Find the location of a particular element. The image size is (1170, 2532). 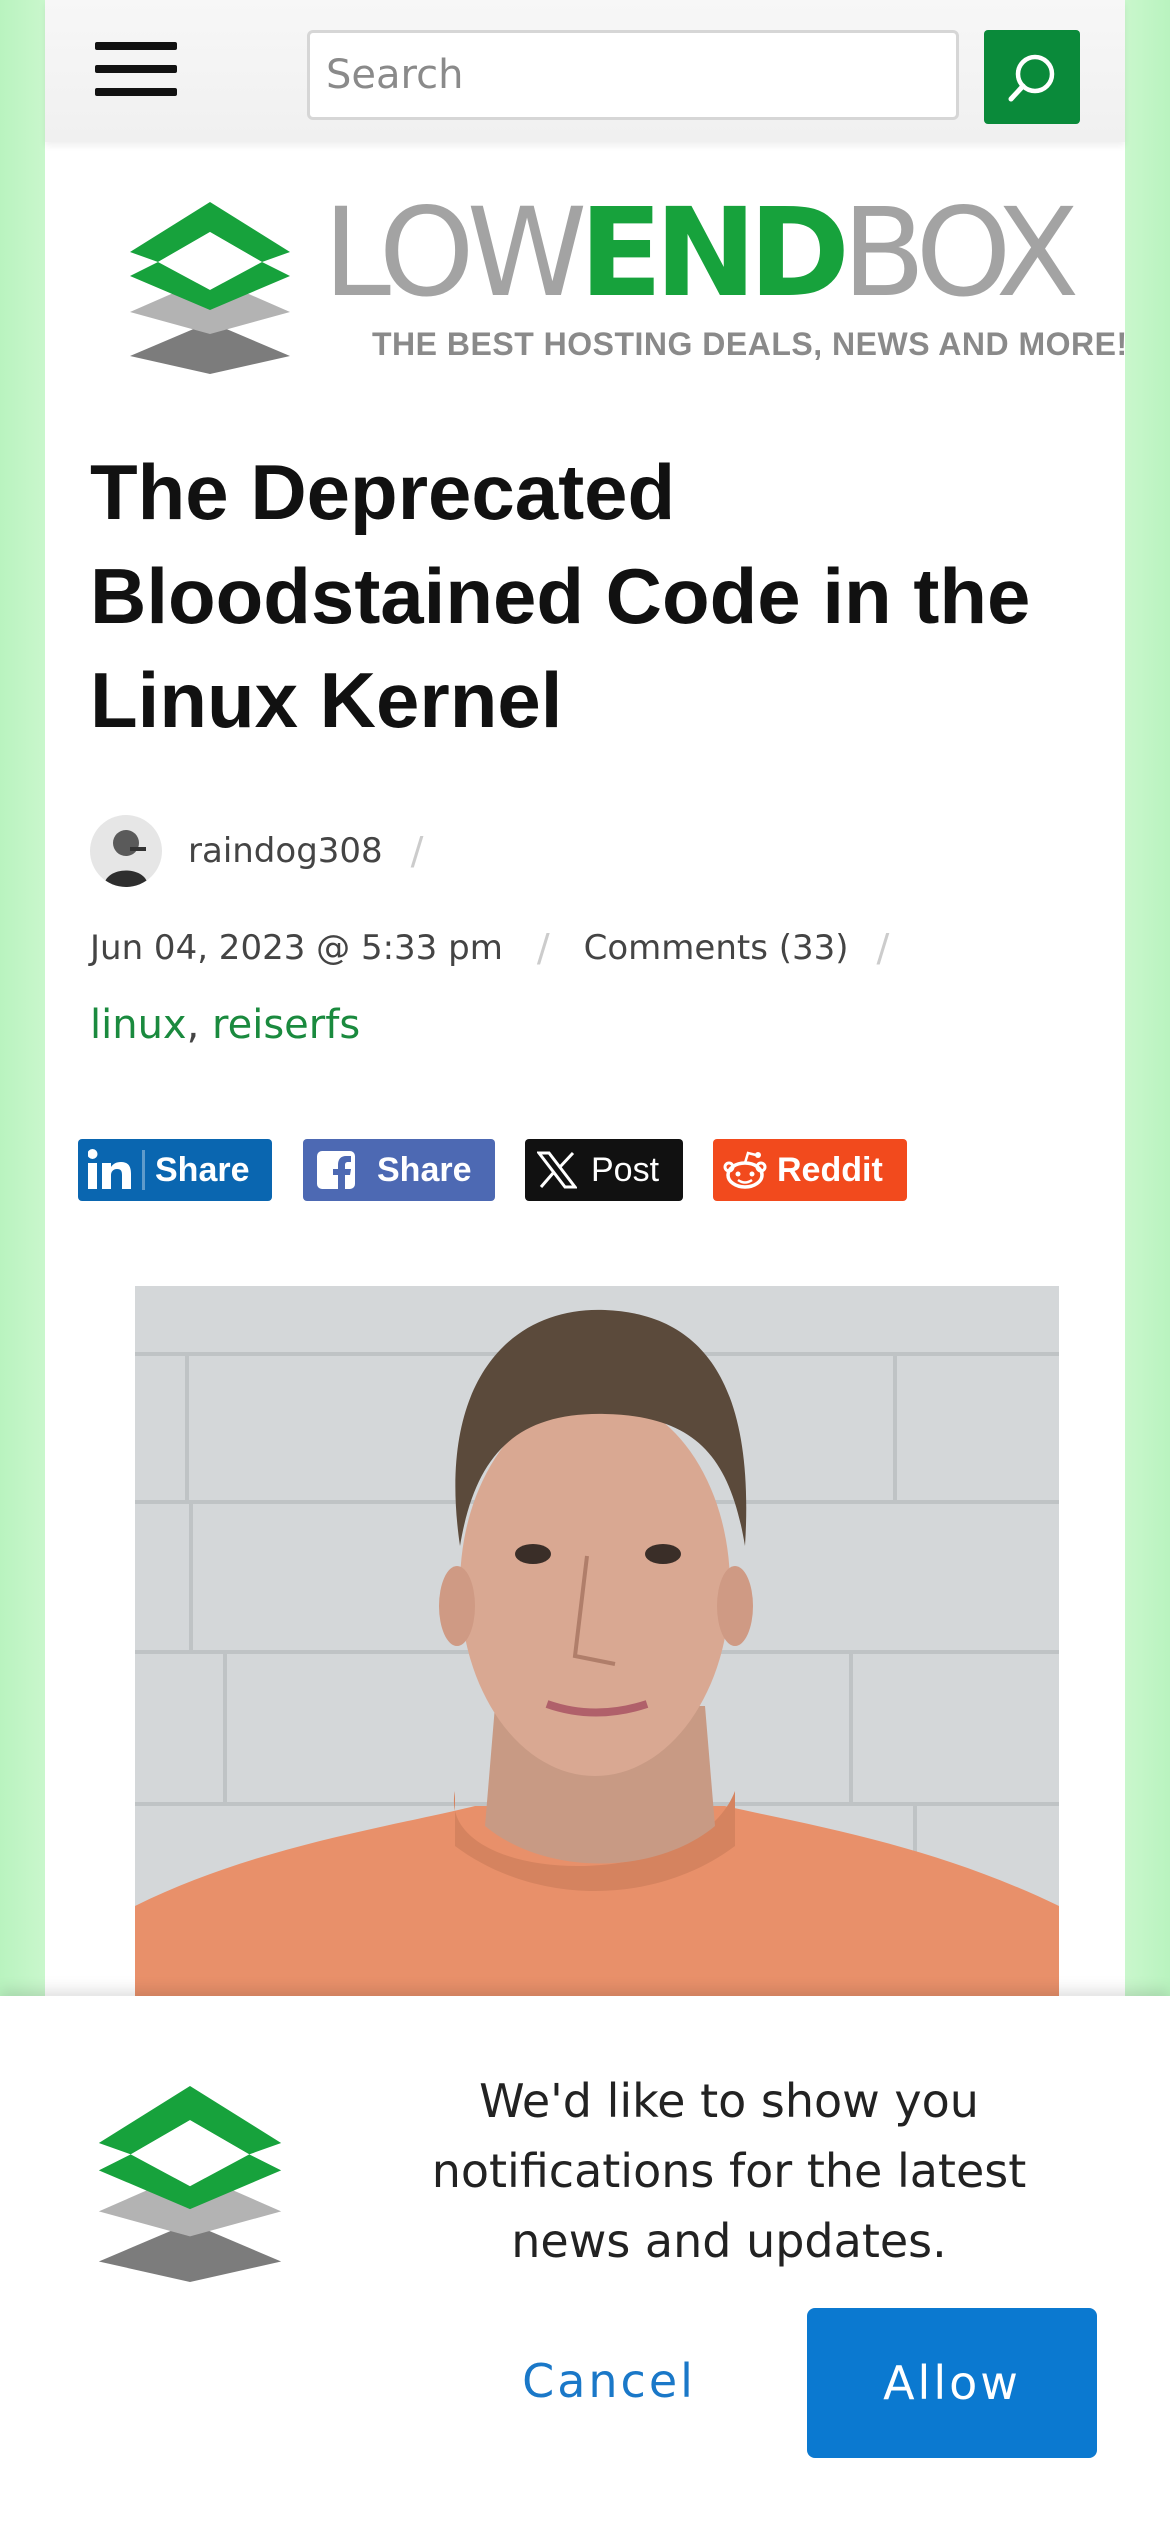

facebook-share-button: Share is located at coordinates (399, 1170).